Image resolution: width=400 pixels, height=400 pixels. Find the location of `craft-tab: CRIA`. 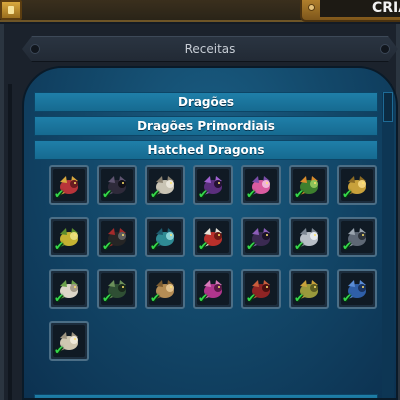

craft-tab: CRIA is located at coordinates (350, 11).